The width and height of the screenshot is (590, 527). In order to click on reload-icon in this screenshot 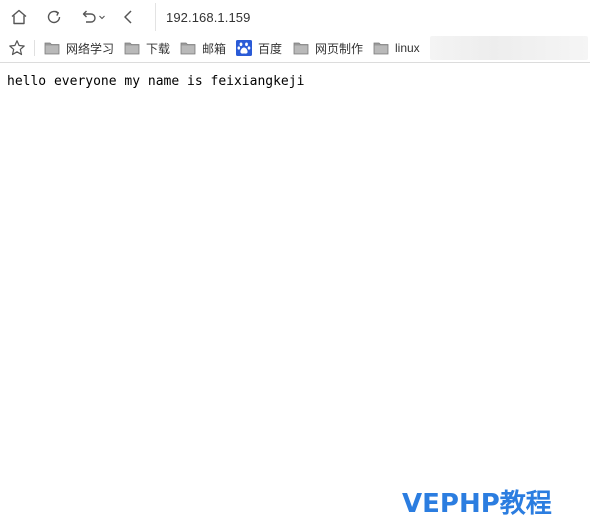, I will do `click(54, 17)`.